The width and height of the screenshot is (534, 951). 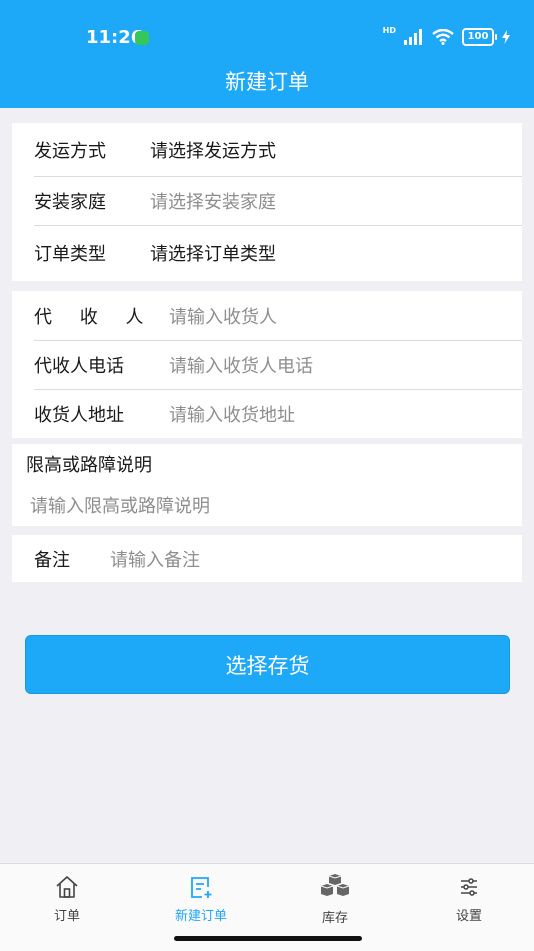 I want to click on obstacle-input: 请输入限高或路障说明, so click(x=120, y=505).